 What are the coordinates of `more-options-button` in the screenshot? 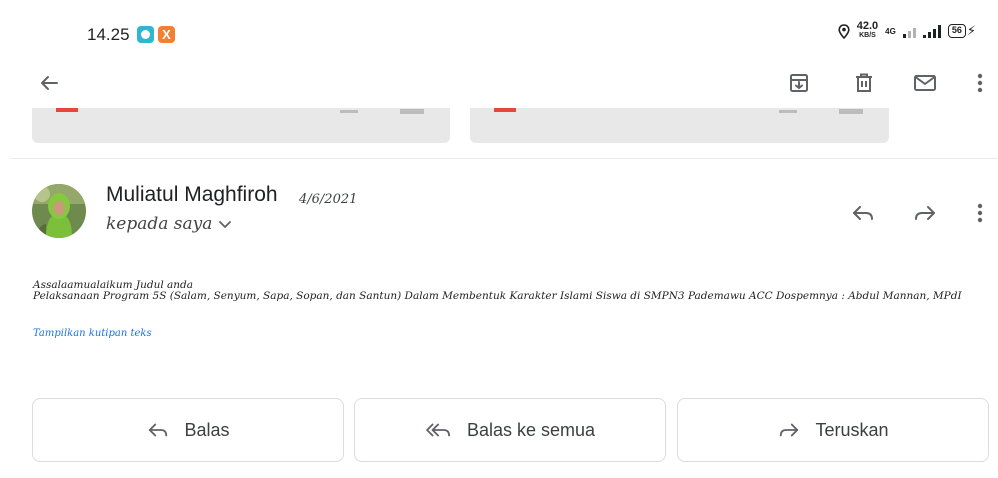 It's located at (980, 83).